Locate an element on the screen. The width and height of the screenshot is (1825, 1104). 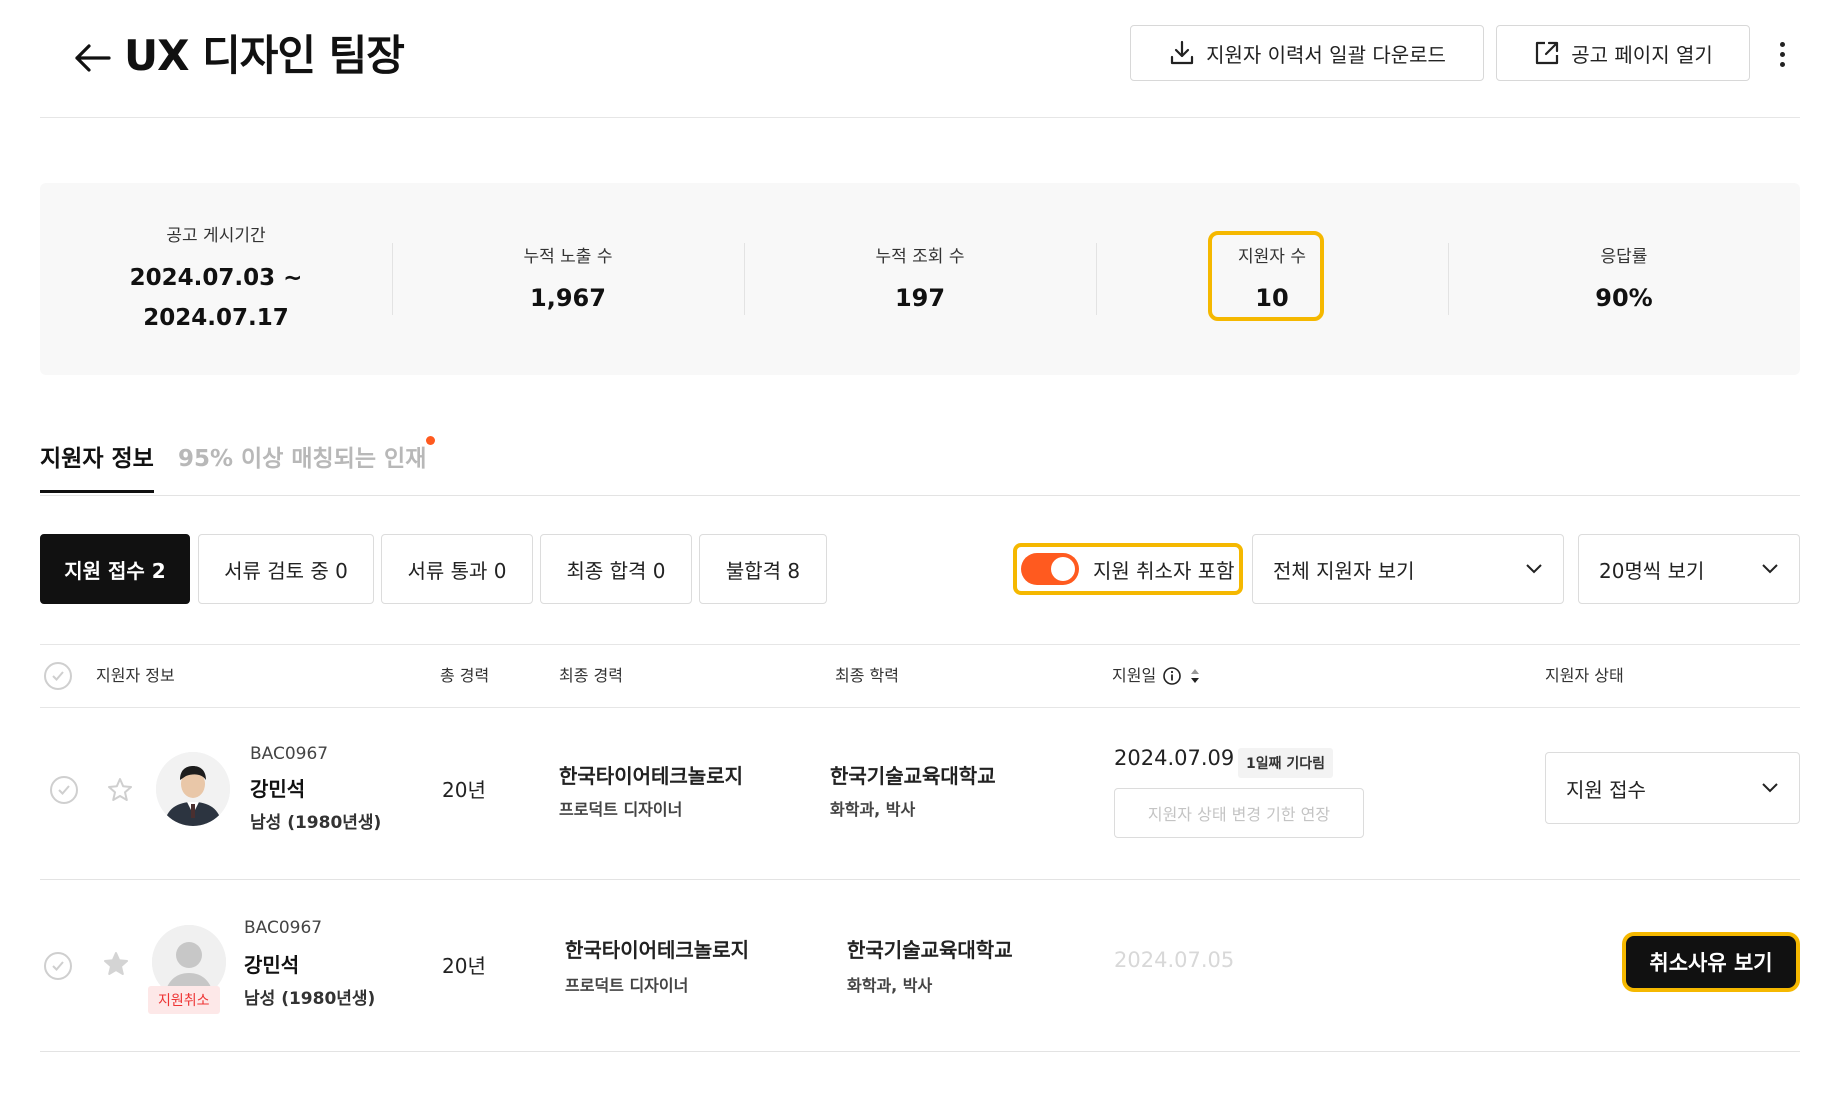
filter-rejected: 불합격 8 is located at coordinates (763, 569).